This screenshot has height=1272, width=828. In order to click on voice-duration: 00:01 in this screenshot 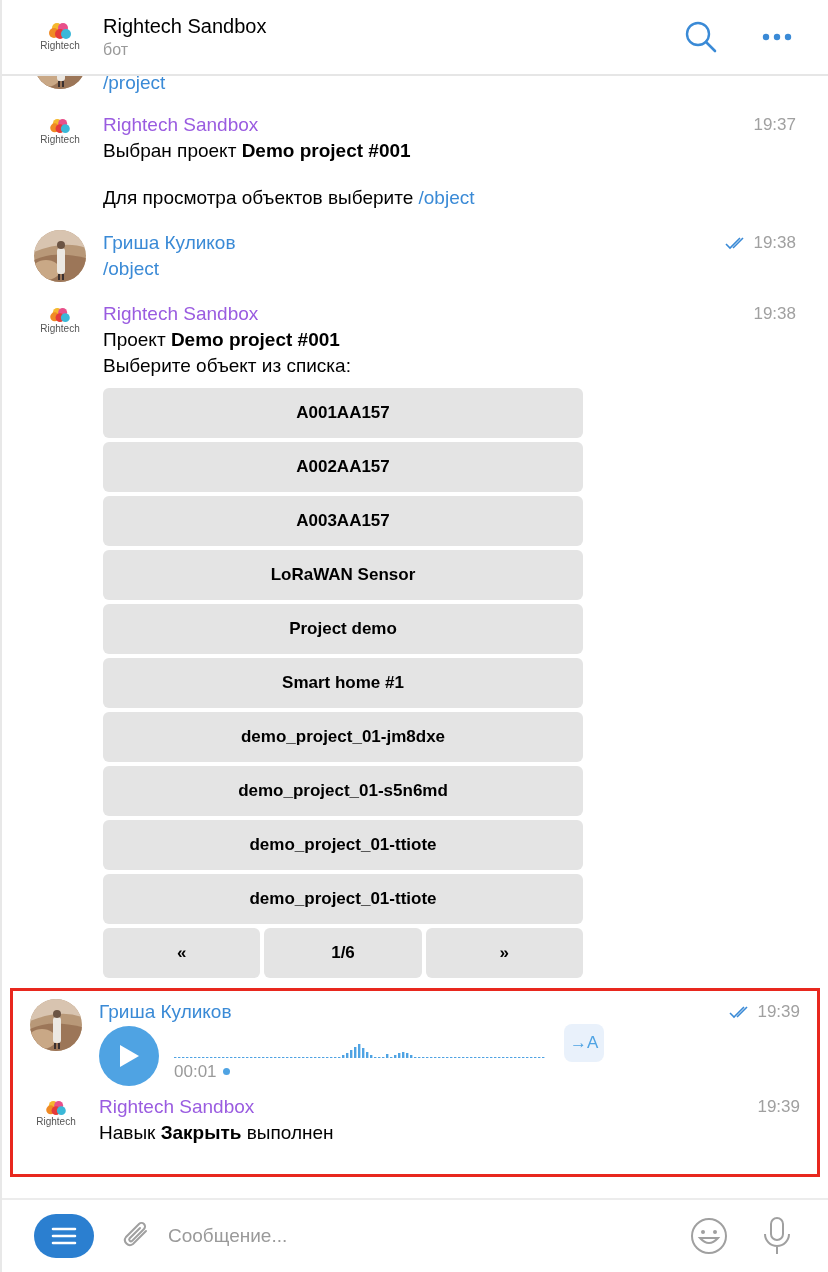, I will do `click(195, 1072)`.